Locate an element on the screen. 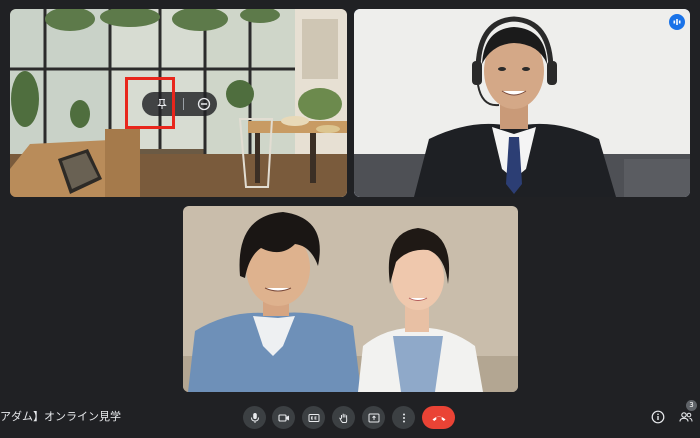 This screenshot has width=700, height=438. info-icon is located at coordinates (658, 417).